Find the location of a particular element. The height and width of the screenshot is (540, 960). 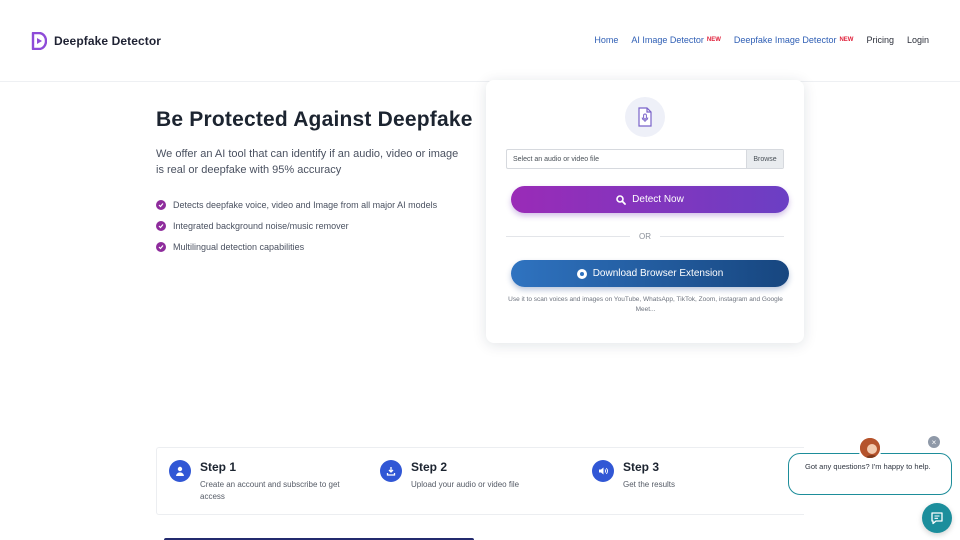

brand-name: Deepfake Detector is located at coordinates (108, 41).